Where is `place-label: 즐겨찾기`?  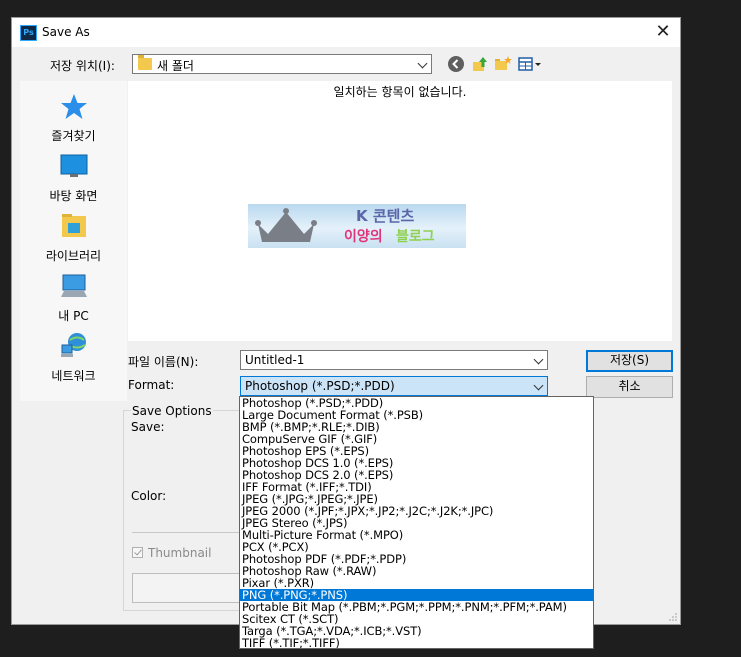 place-label: 즐겨찾기 is located at coordinates (73, 136).